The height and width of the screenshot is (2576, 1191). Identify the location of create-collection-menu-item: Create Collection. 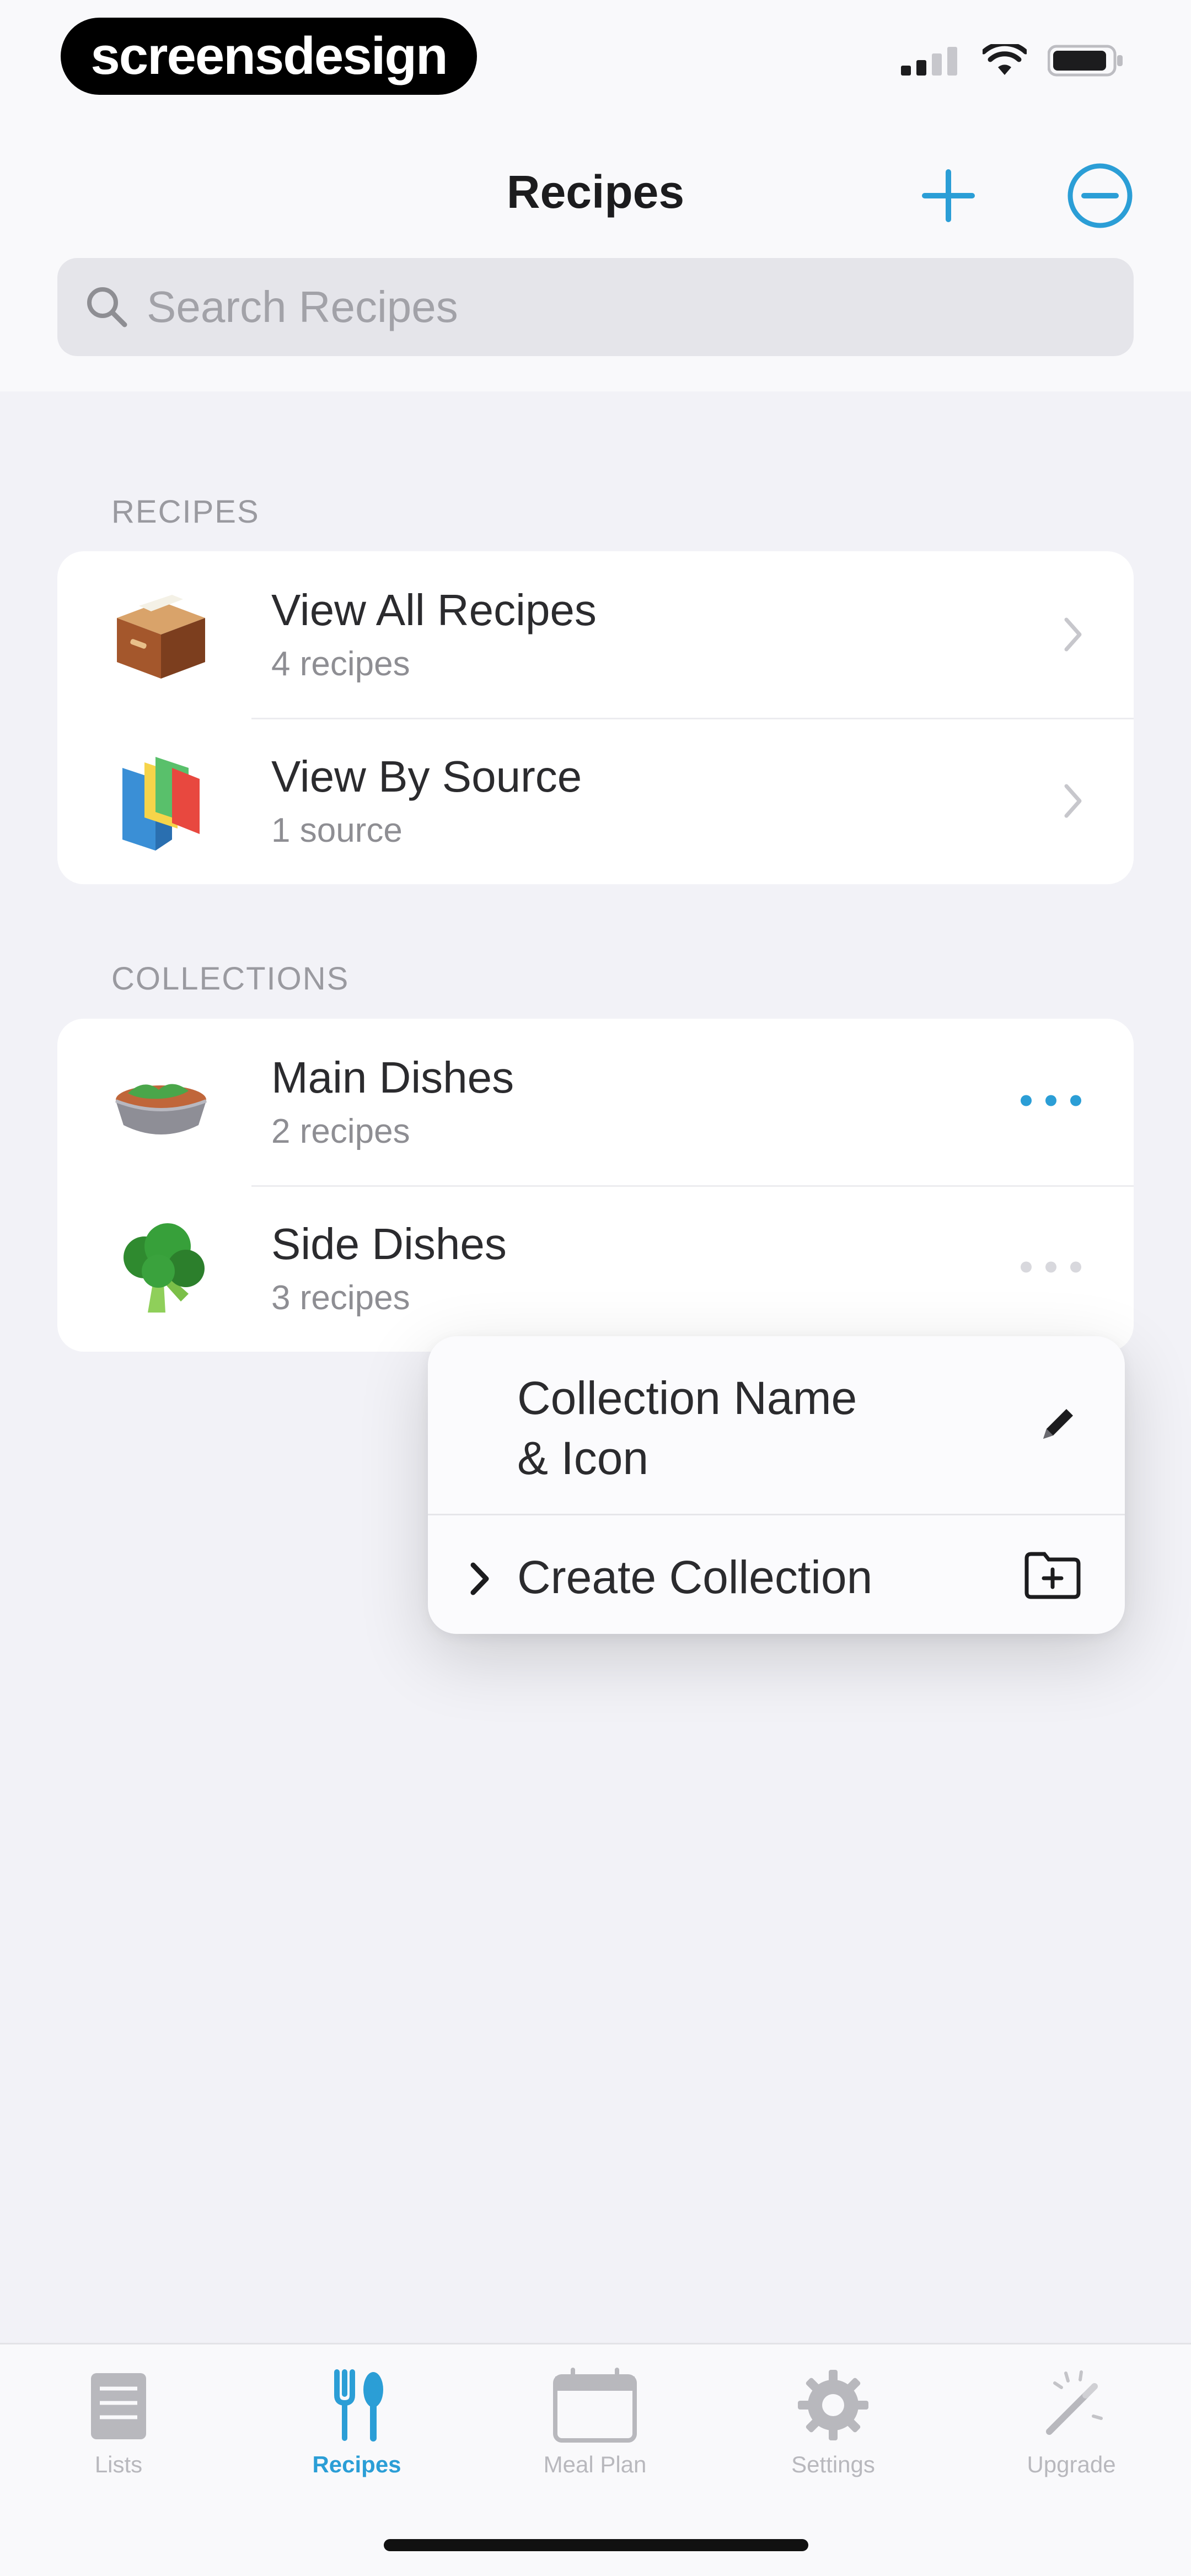
(776, 1574).